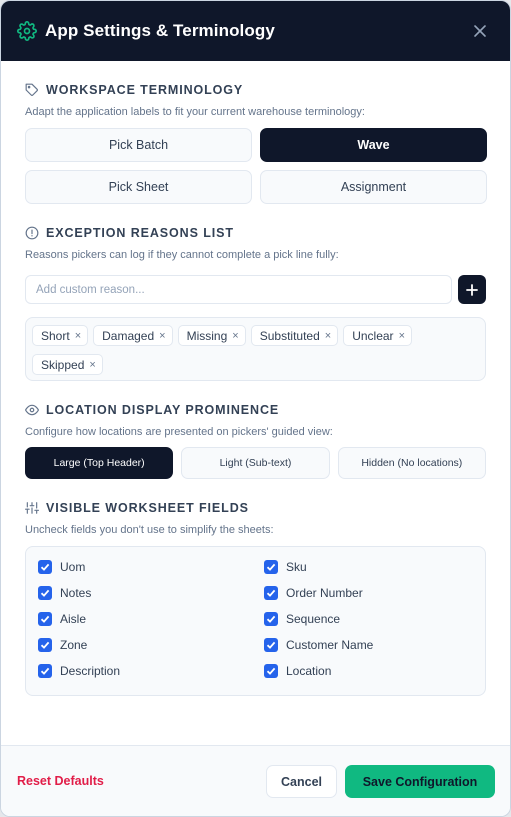 The height and width of the screenshot is (817, 511). Describe the element at coordinates (256, 166) in the screenshot. I see `terminology-options: Pick Batch Wave Pick Sheet Assignment` at that location.